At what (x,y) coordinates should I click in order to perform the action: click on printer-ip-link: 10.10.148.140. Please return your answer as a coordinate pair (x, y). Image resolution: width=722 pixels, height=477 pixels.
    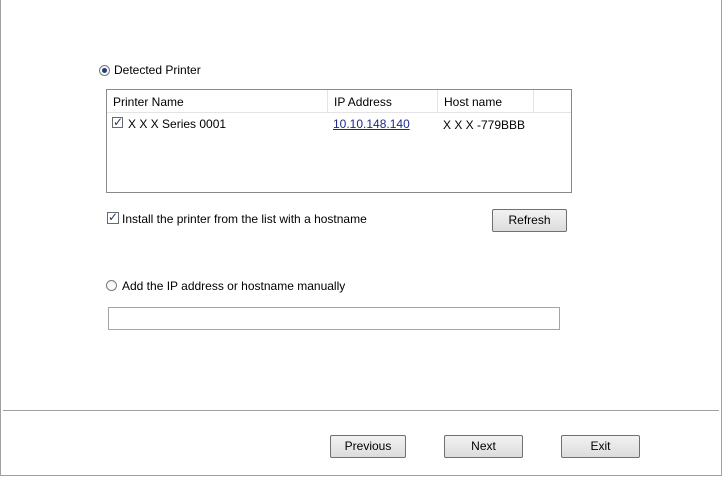
    Looking at the image, I should click on (371, 124).